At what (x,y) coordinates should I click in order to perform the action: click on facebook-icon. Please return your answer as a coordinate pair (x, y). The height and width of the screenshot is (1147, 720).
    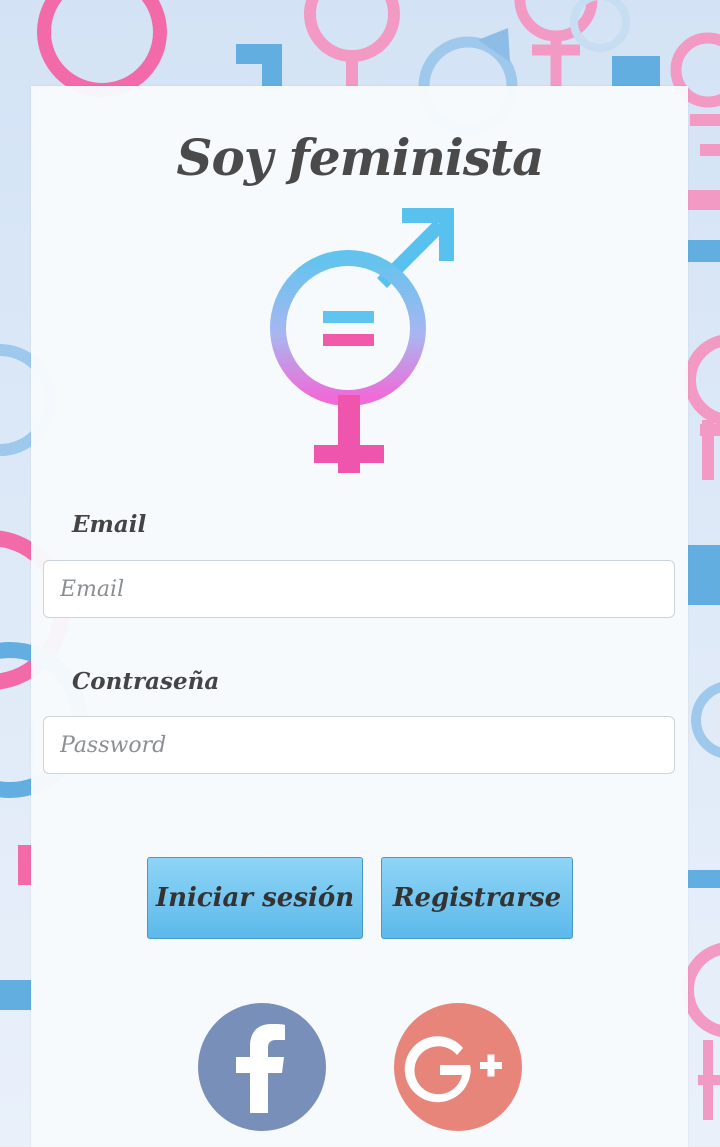
    Looking at the image, I should click on (260, 1068).